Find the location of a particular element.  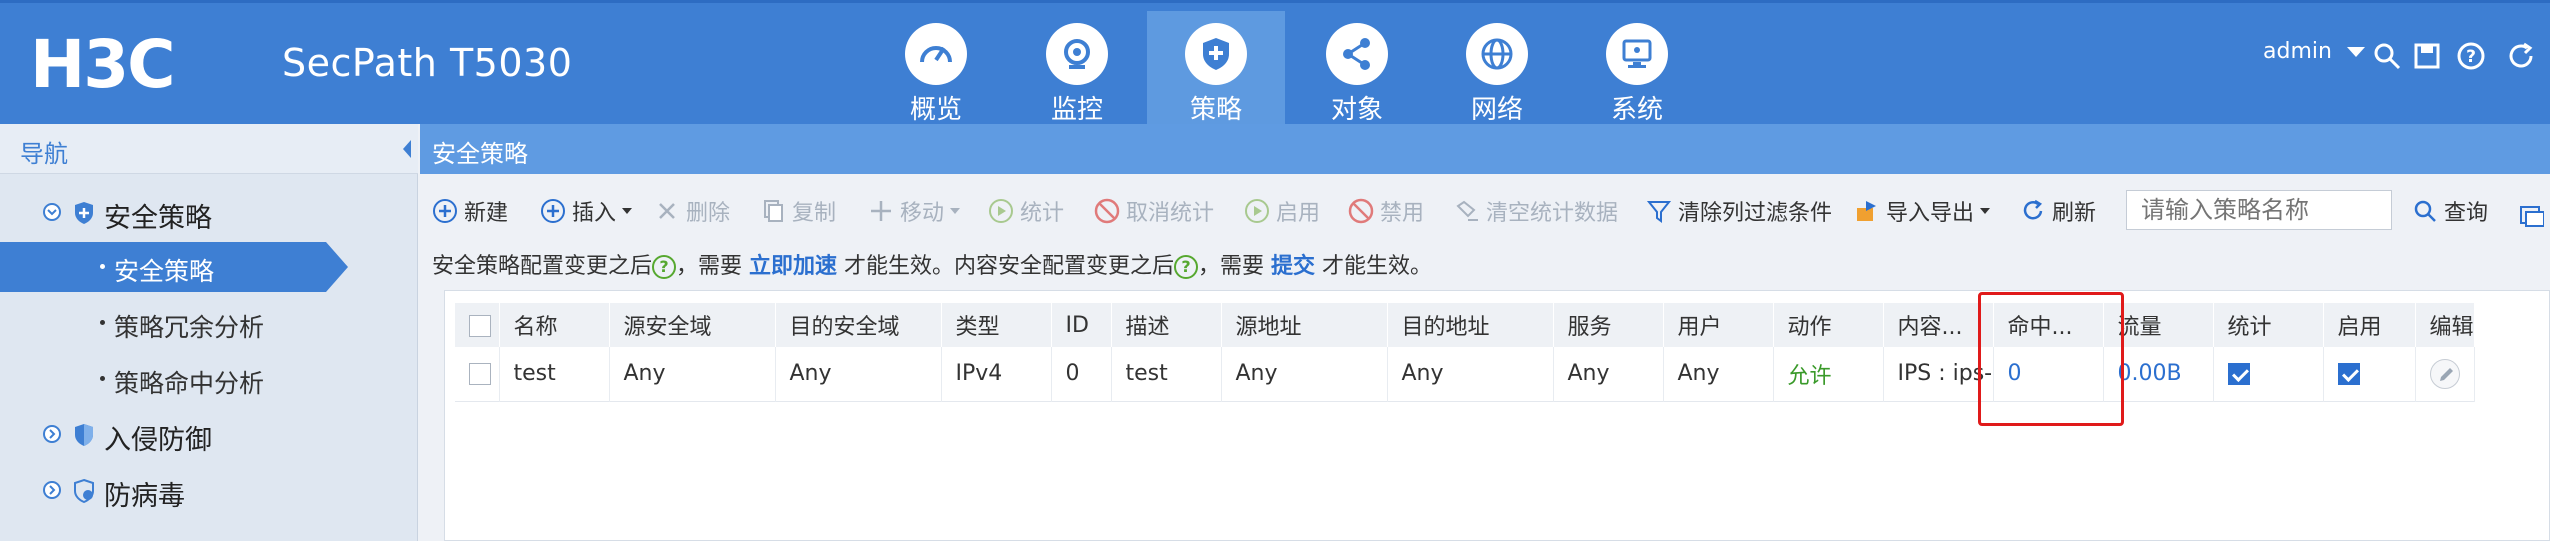

clear-filter-button: 清除列过滤条件 is located at coordinates (1739, 211).